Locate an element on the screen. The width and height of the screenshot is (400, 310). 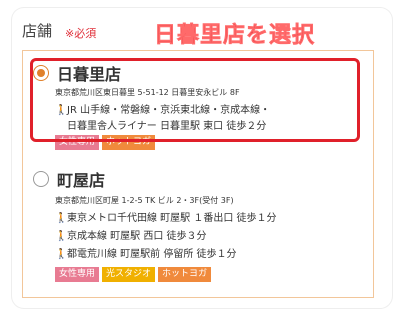
store-access-line: 東京メトロ千代田線 町屋駅 １番出口 徒歩１分 is located at coordinates (172, 218).